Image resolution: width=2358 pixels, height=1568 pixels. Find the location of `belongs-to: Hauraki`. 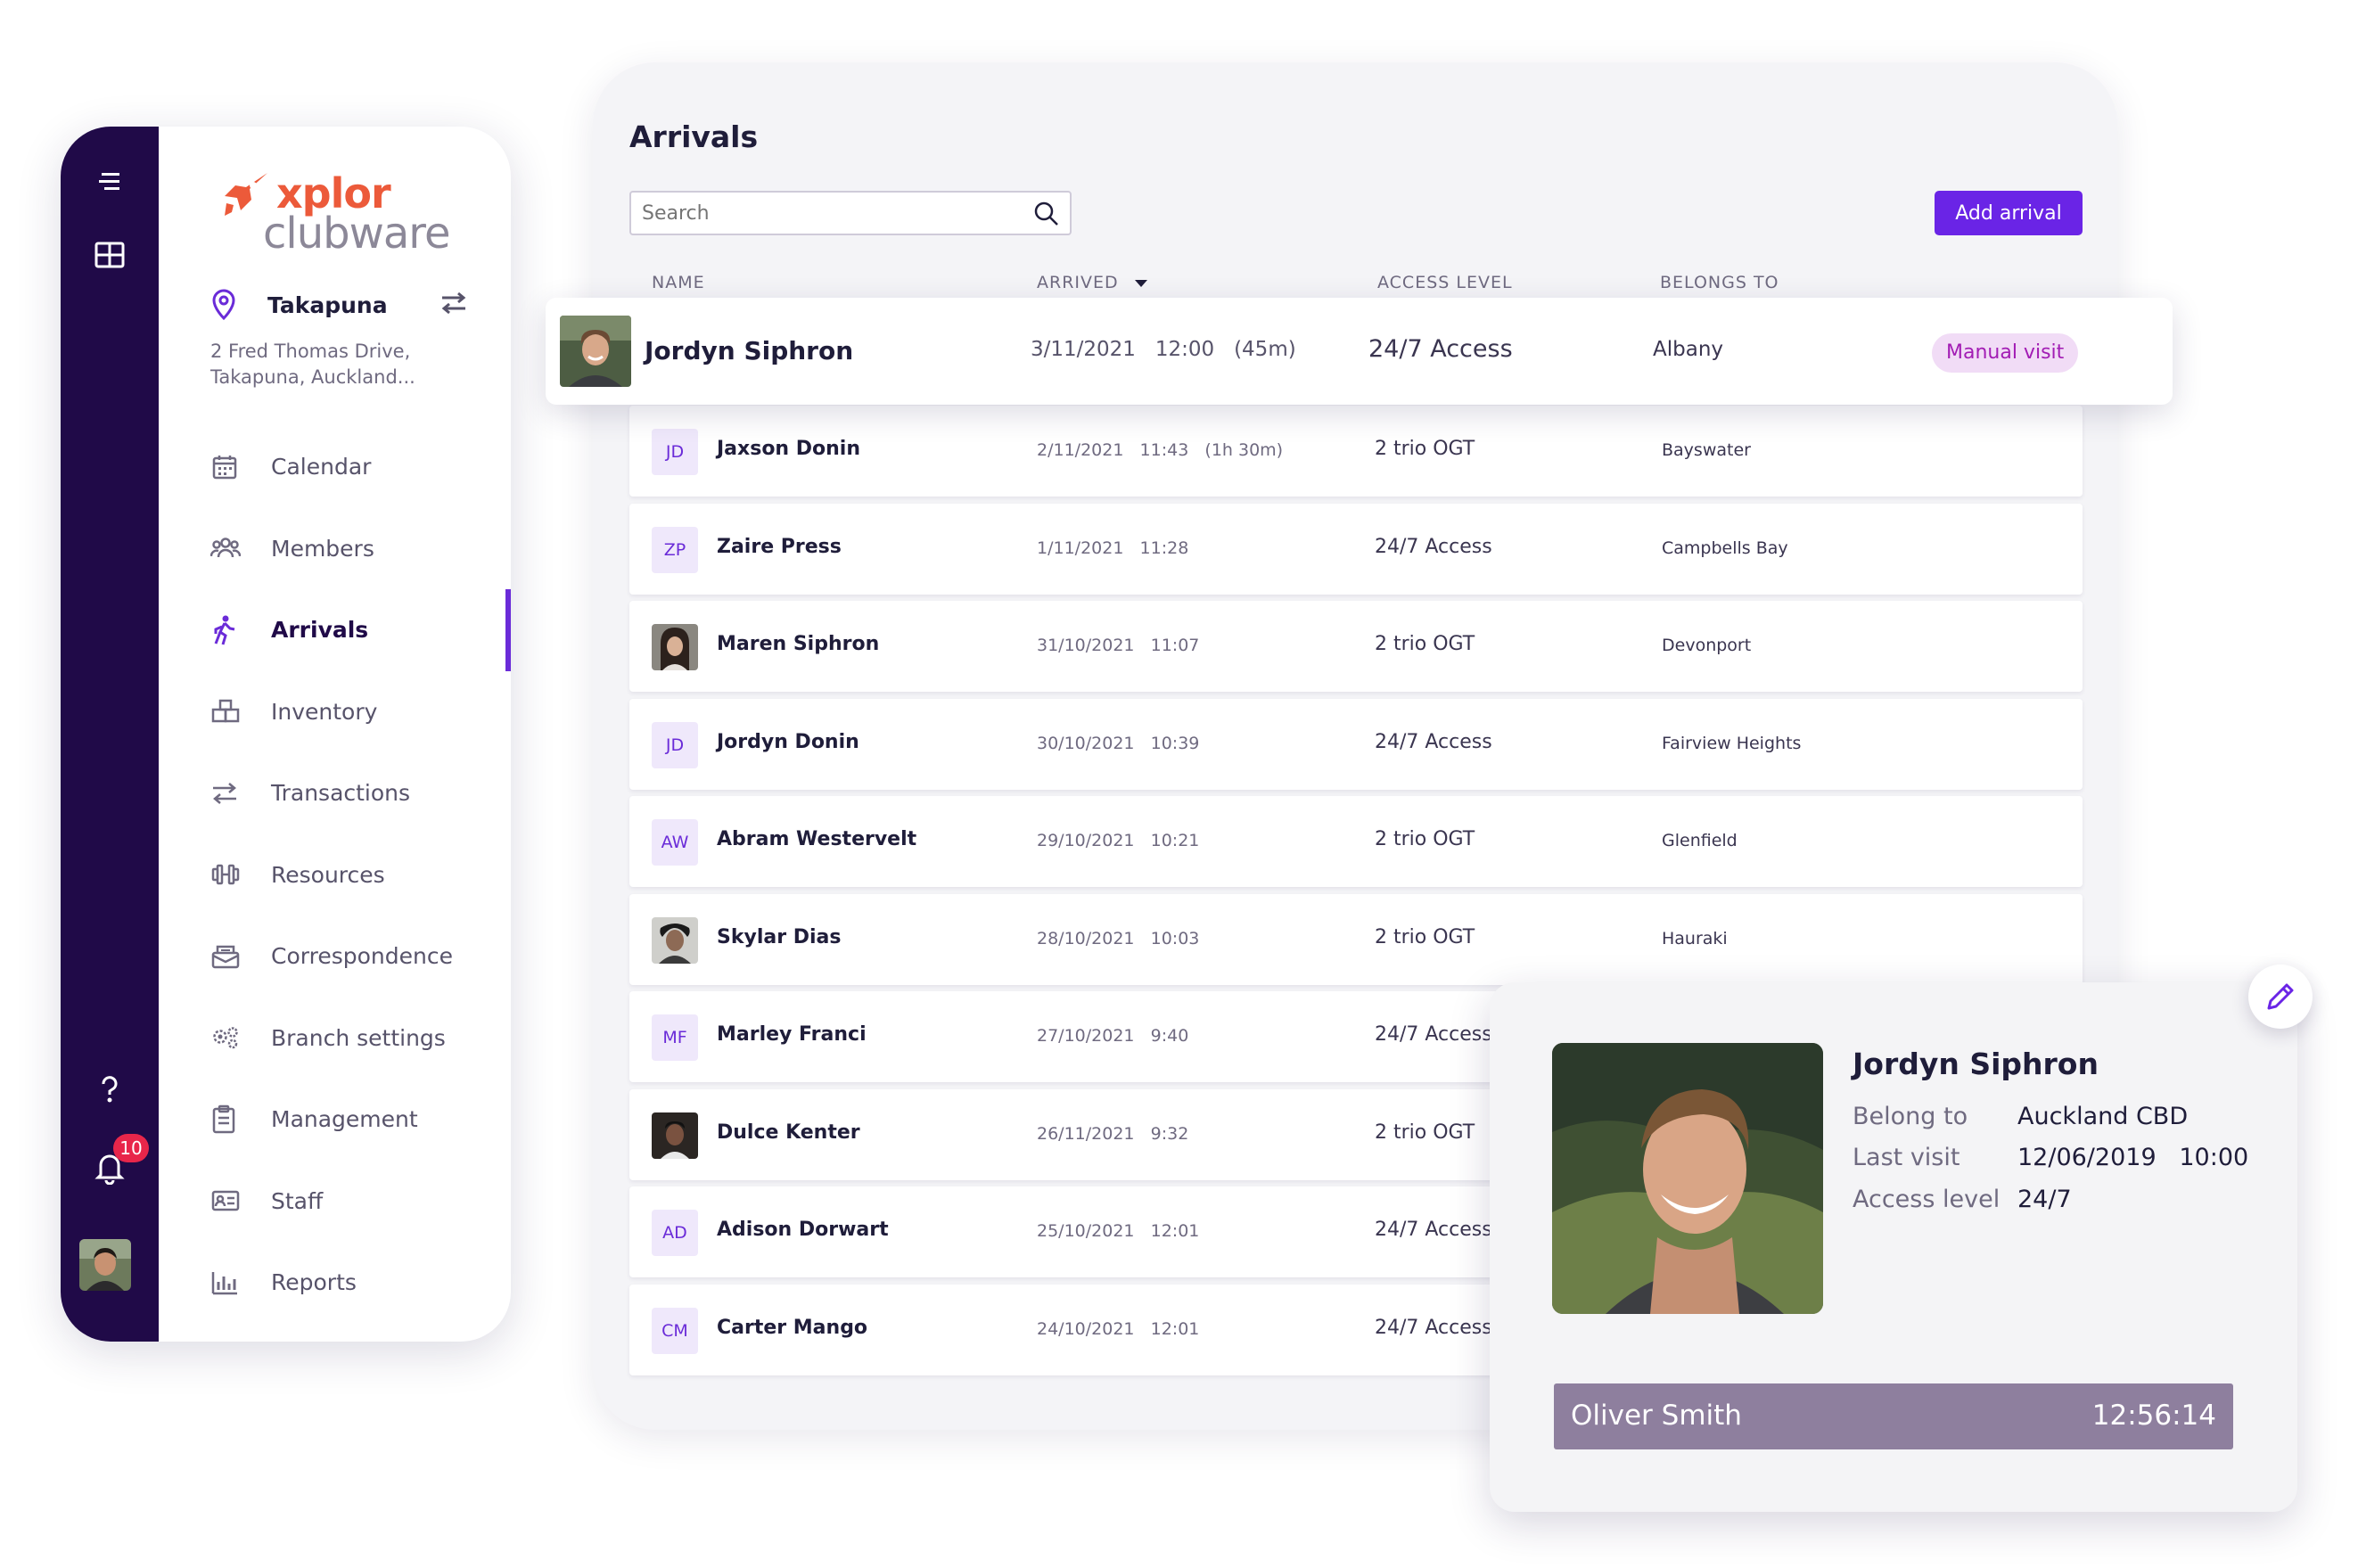

belongs-to: Hauraki is located at coordinates (1695, 938).